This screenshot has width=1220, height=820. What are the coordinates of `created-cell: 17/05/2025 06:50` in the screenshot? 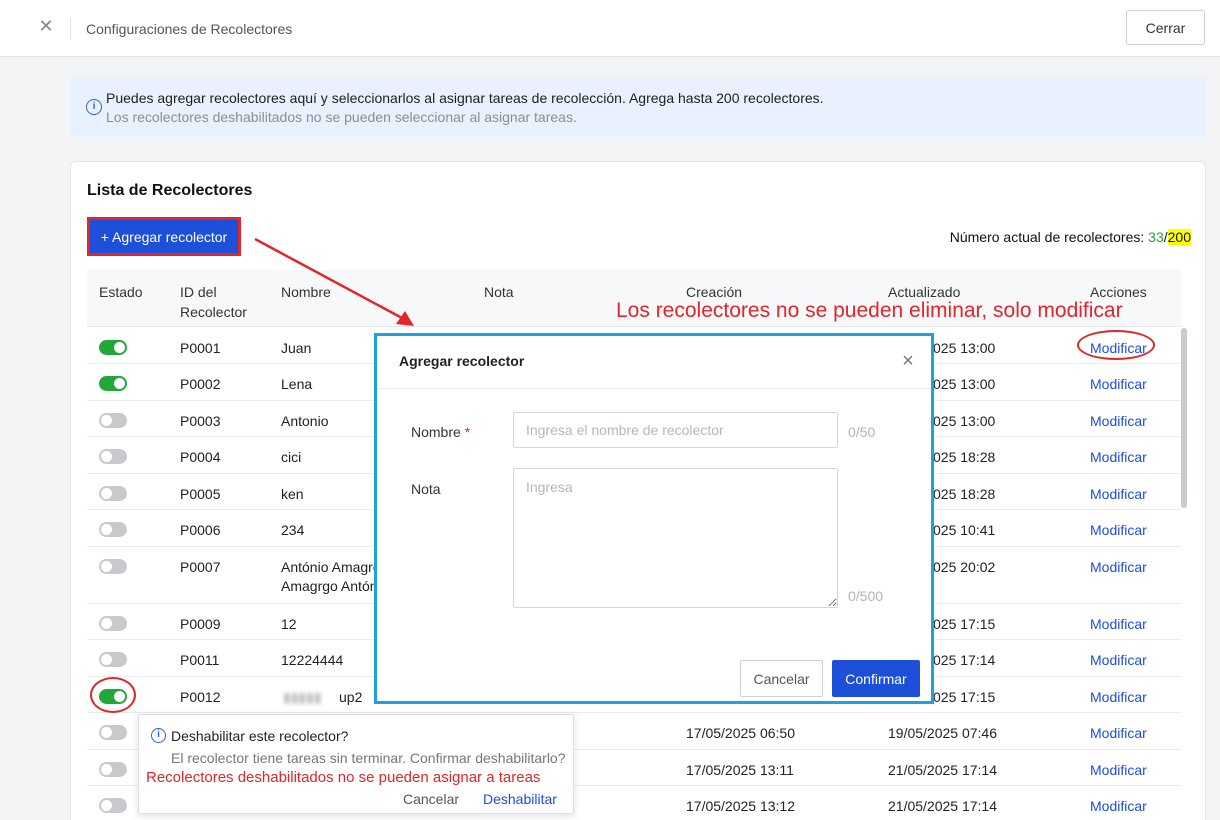 It's located at (740, 733).